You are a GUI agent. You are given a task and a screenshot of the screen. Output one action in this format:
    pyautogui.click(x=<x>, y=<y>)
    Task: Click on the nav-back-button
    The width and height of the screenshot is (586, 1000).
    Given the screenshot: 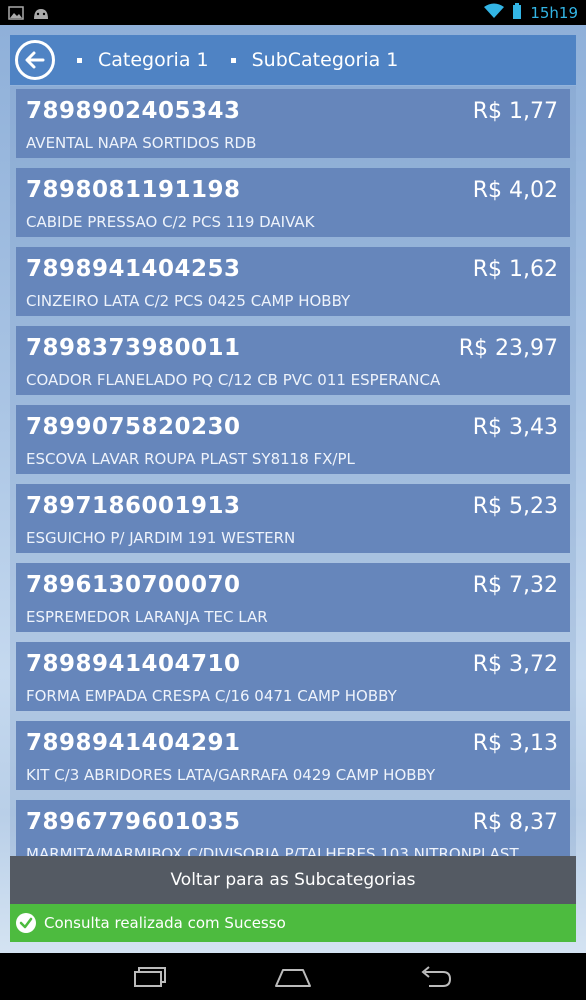 What is the action you would take?
    pyautogui.click(x=435, y=977)
    